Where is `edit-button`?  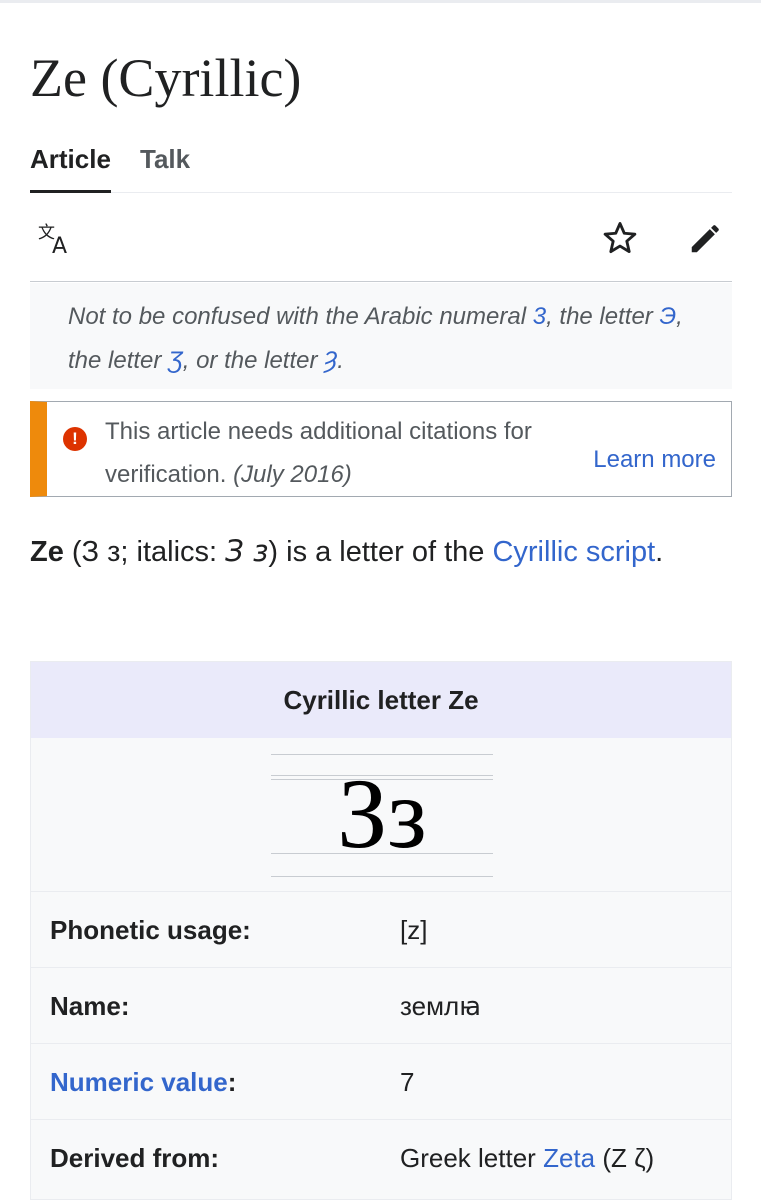 edit-button is located at coordinates (706, 238).